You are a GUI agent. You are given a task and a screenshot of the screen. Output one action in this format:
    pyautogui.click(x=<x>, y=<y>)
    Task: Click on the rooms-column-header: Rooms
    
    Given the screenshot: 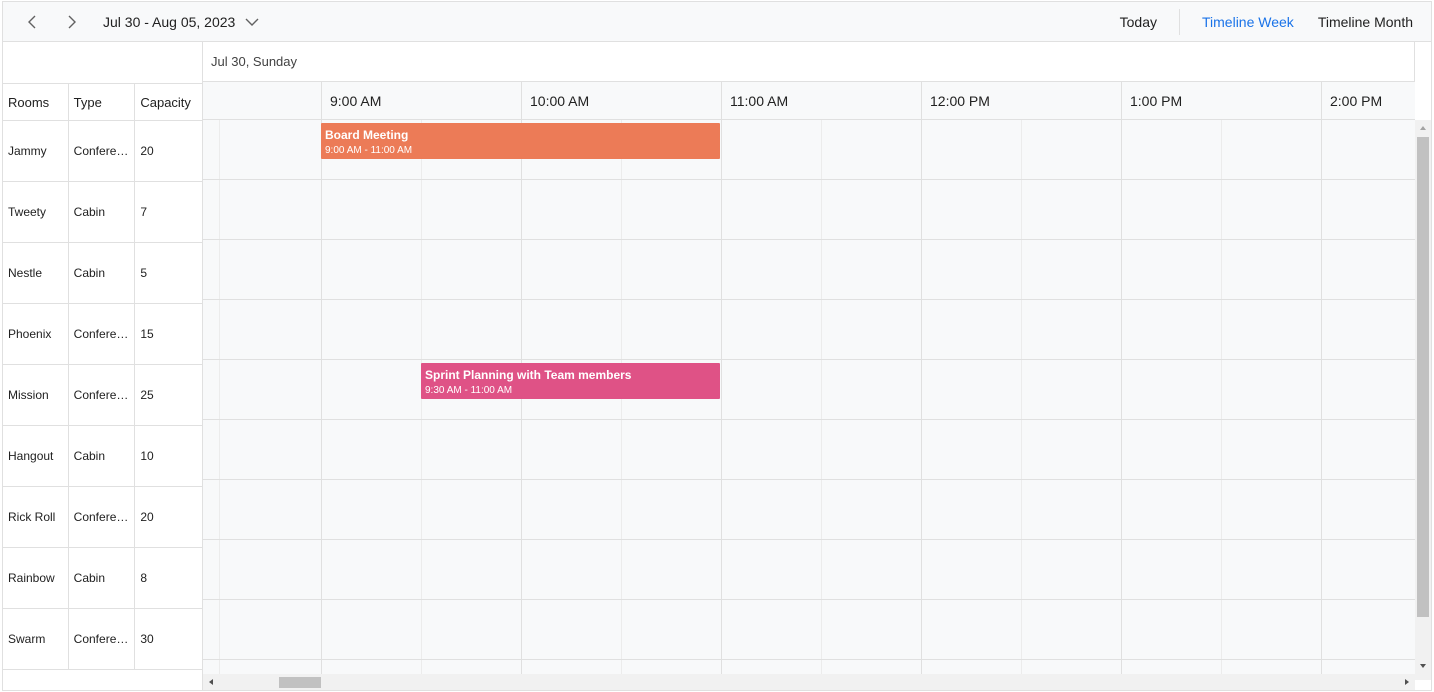 What is the action you would take?
    pyautogui.click(x=36, y=102)
    